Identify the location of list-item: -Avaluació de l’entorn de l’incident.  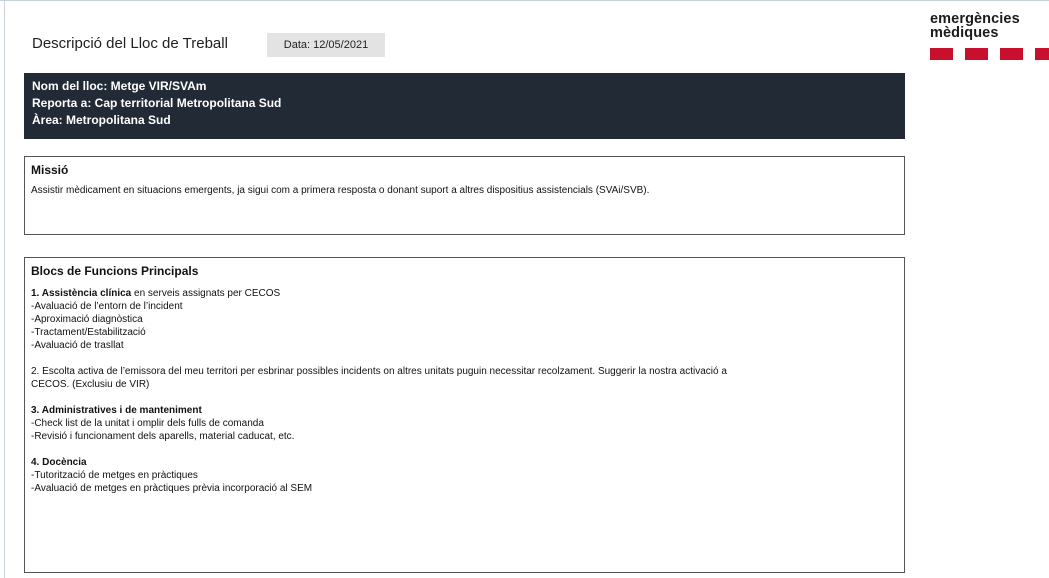
(107, 306).